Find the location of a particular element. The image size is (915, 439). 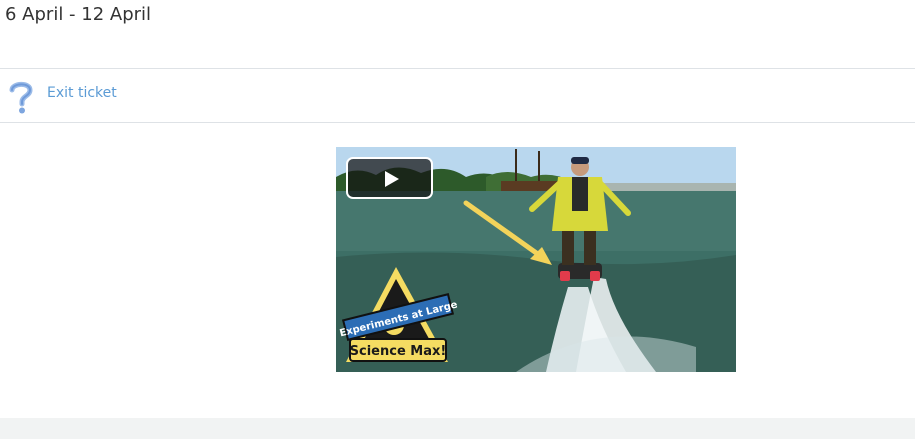

play-button is located at coordinates (389, 178).